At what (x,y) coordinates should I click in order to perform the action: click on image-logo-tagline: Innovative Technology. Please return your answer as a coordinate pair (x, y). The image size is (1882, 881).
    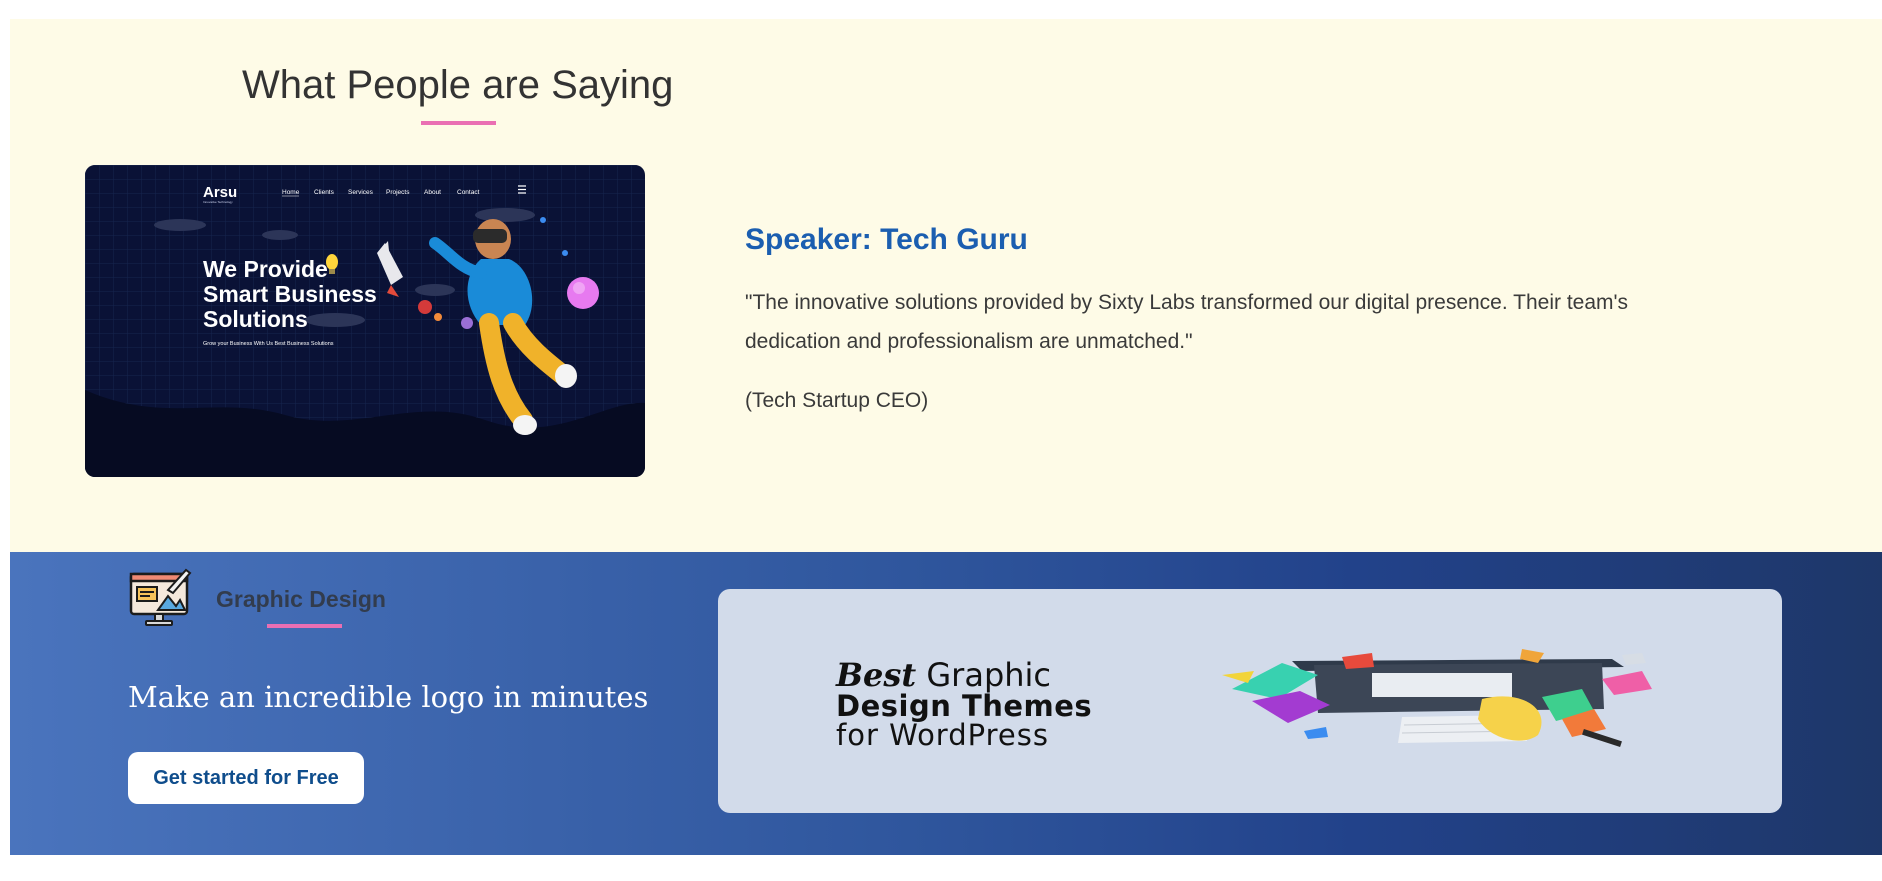
    Looking at the image, I should click on (218, 202).